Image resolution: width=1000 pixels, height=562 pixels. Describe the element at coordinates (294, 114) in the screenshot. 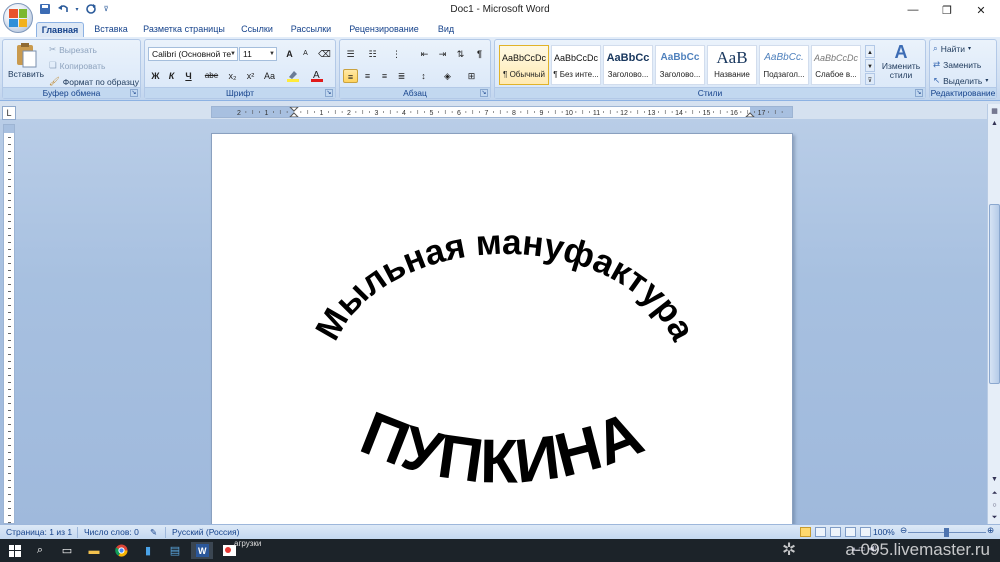

I see `hanging-indent-marker` at that location.